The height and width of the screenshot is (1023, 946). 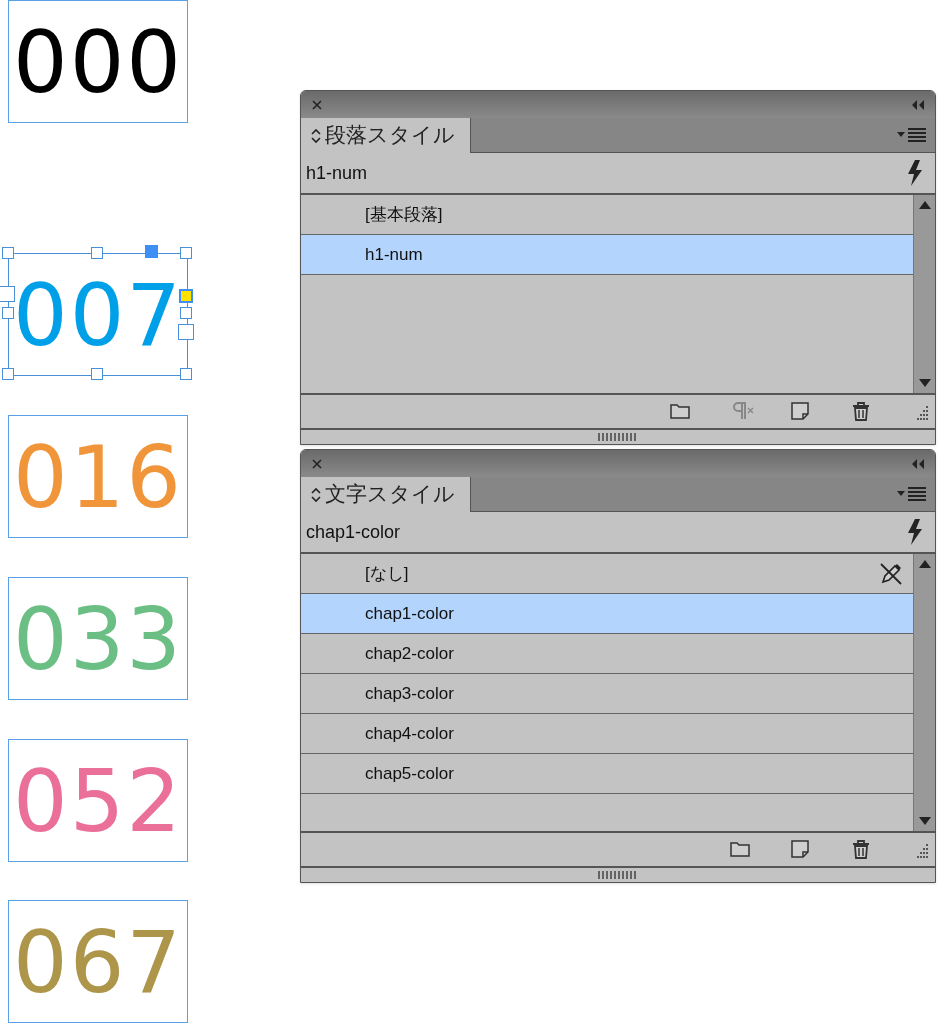 I want to click on number-text: 016, so click(x=98, y=476).